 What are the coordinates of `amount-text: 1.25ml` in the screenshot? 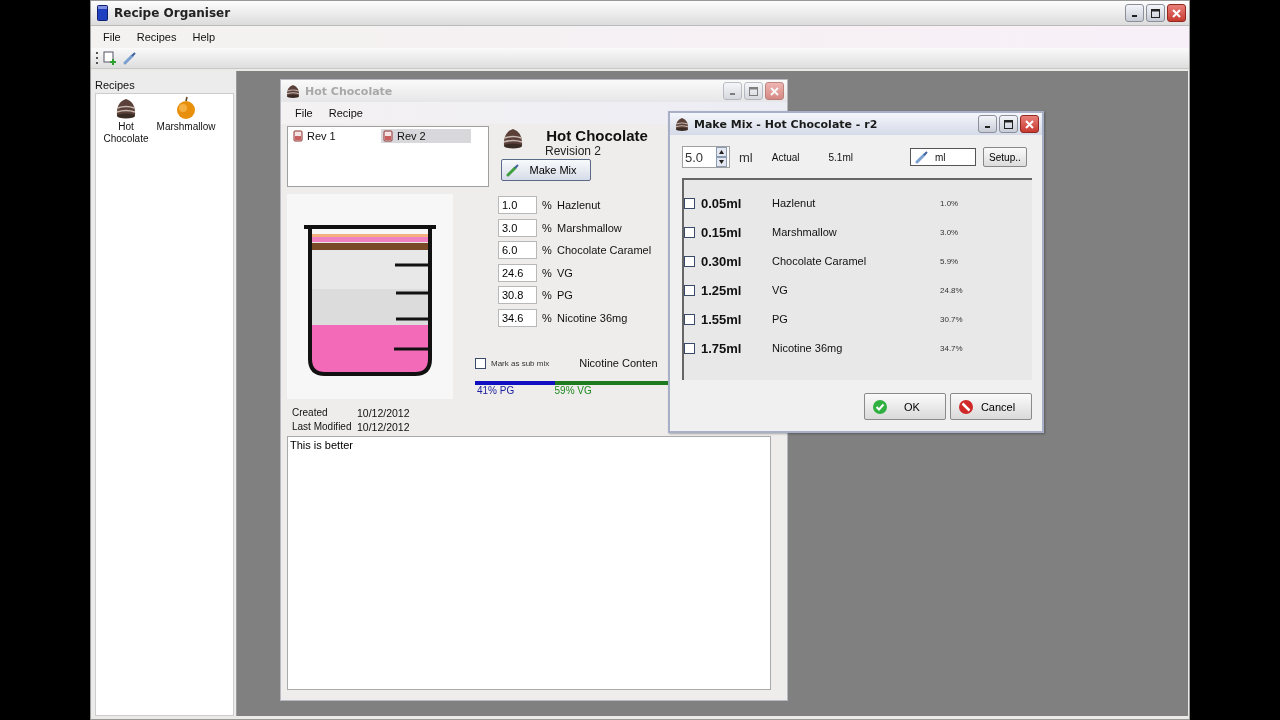 It's located at (722, 290).